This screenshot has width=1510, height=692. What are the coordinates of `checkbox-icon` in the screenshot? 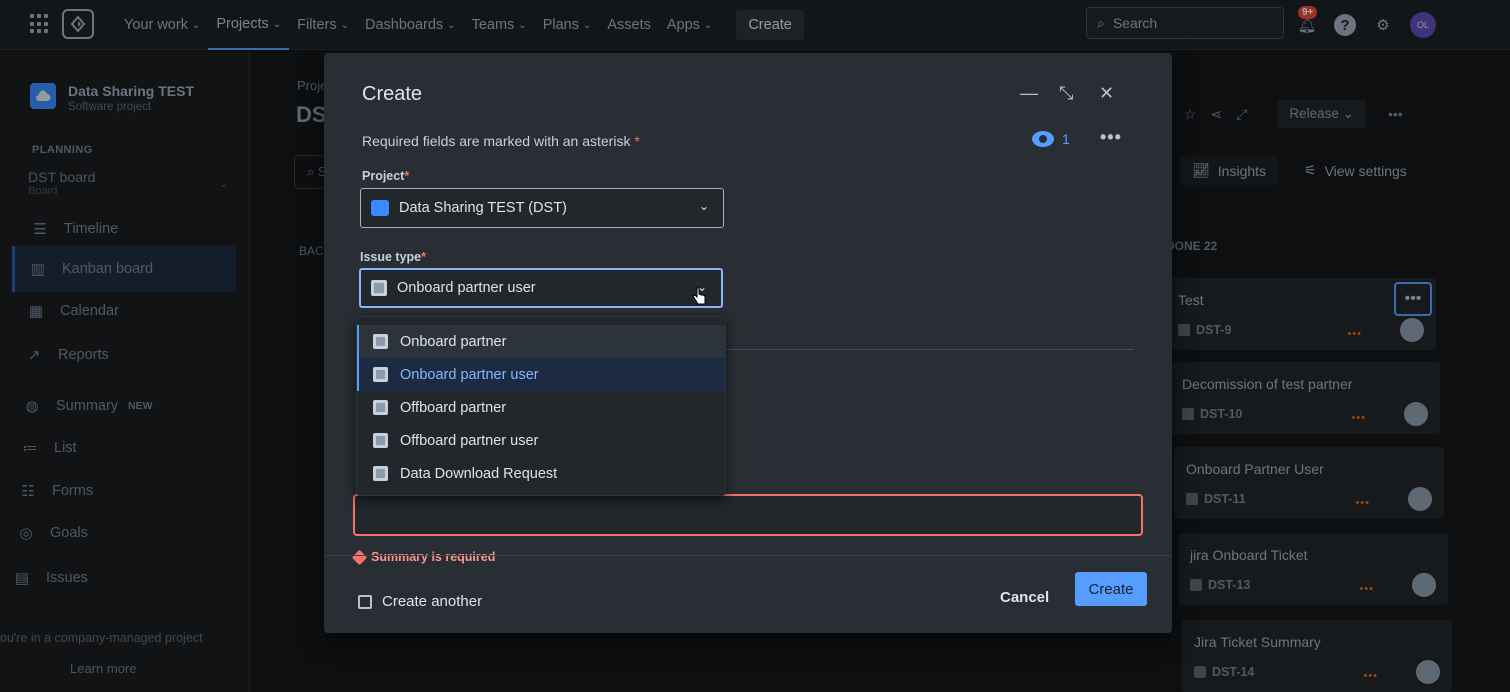 It's located at (365, 601).